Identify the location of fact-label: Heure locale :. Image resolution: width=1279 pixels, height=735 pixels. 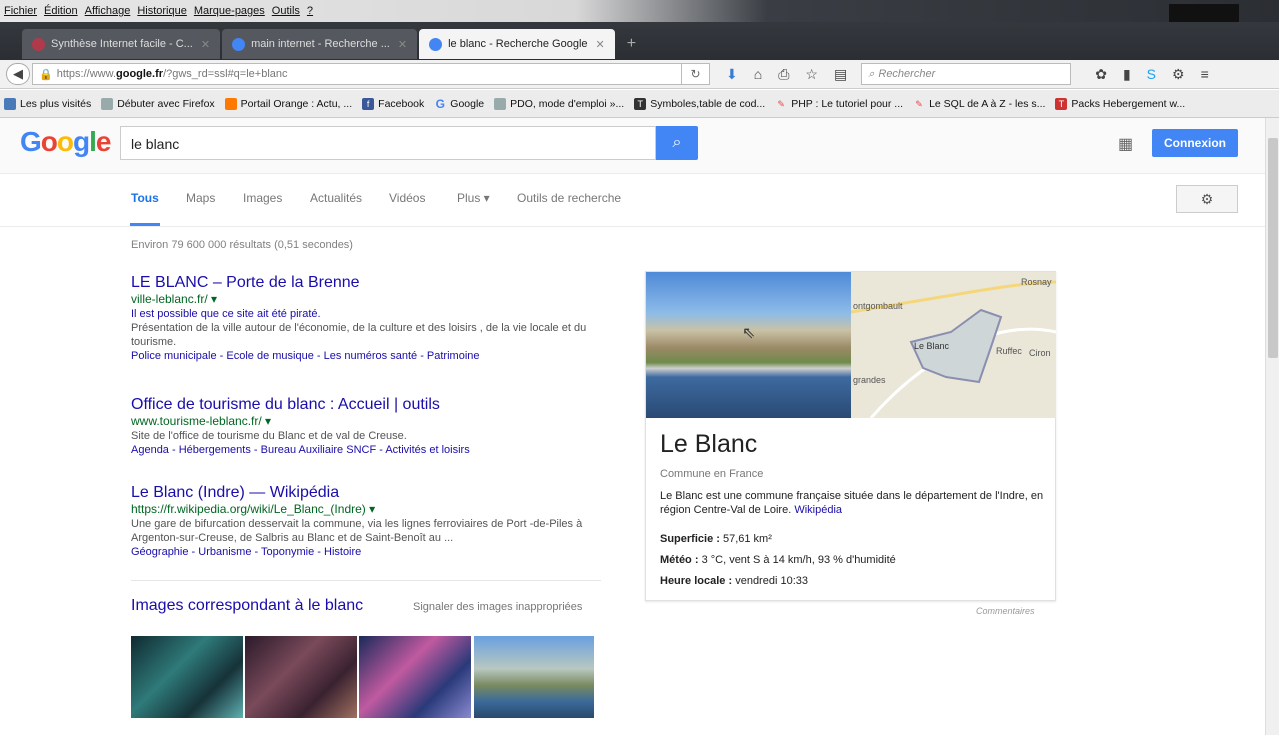
(696, 581).